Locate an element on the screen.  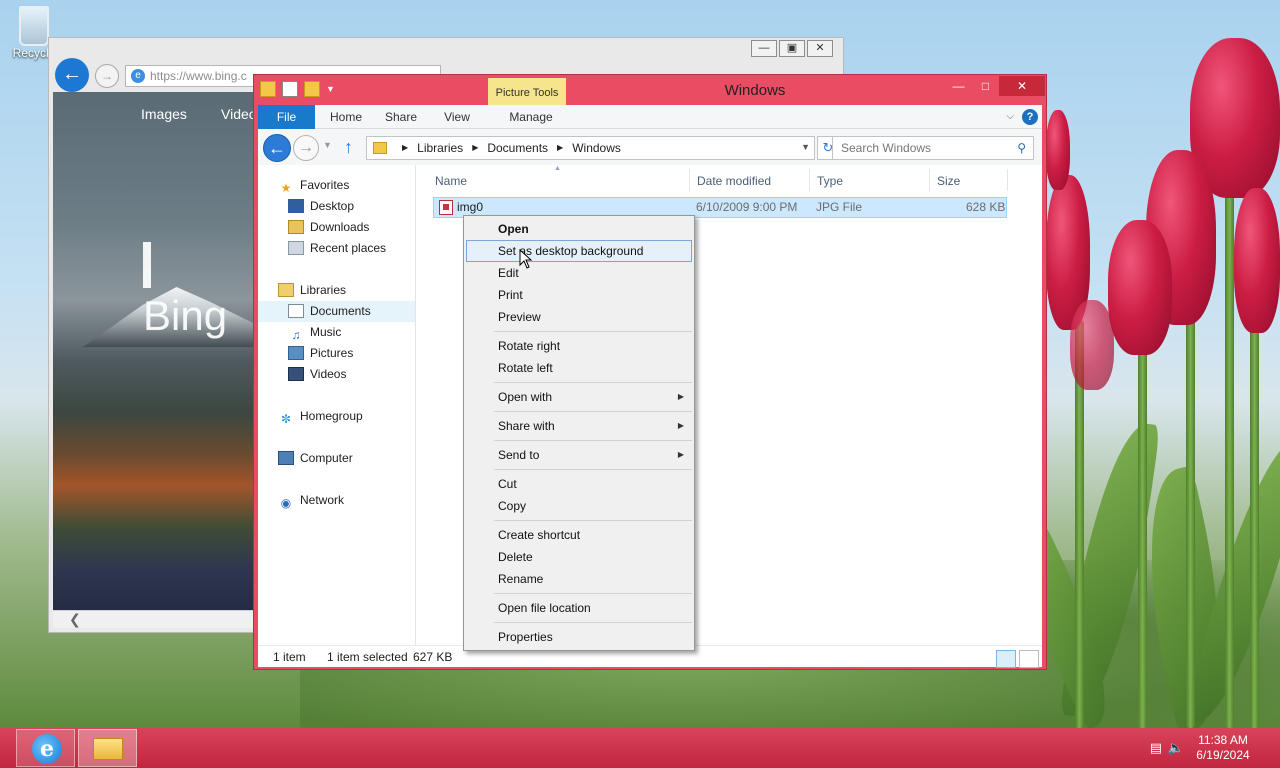
search-placeholder: Search Windows is located at coordinates (886, 148).